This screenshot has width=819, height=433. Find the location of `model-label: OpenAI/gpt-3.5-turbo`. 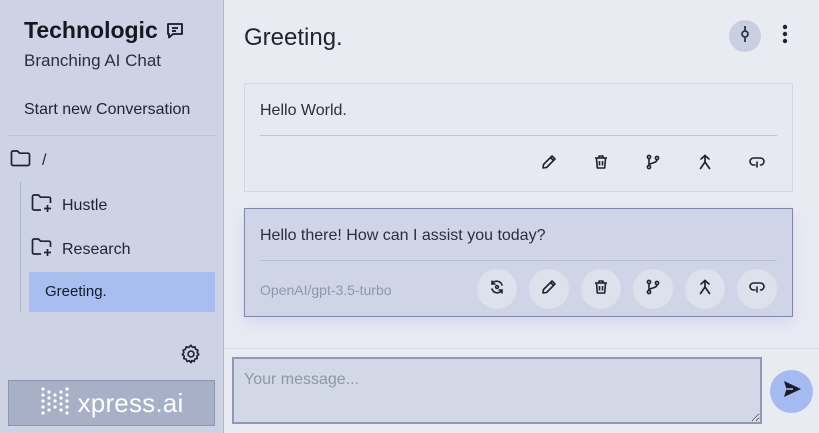

model-label: OpenAI/gpt-3.5-turbo is located at coordinates (326, 290).